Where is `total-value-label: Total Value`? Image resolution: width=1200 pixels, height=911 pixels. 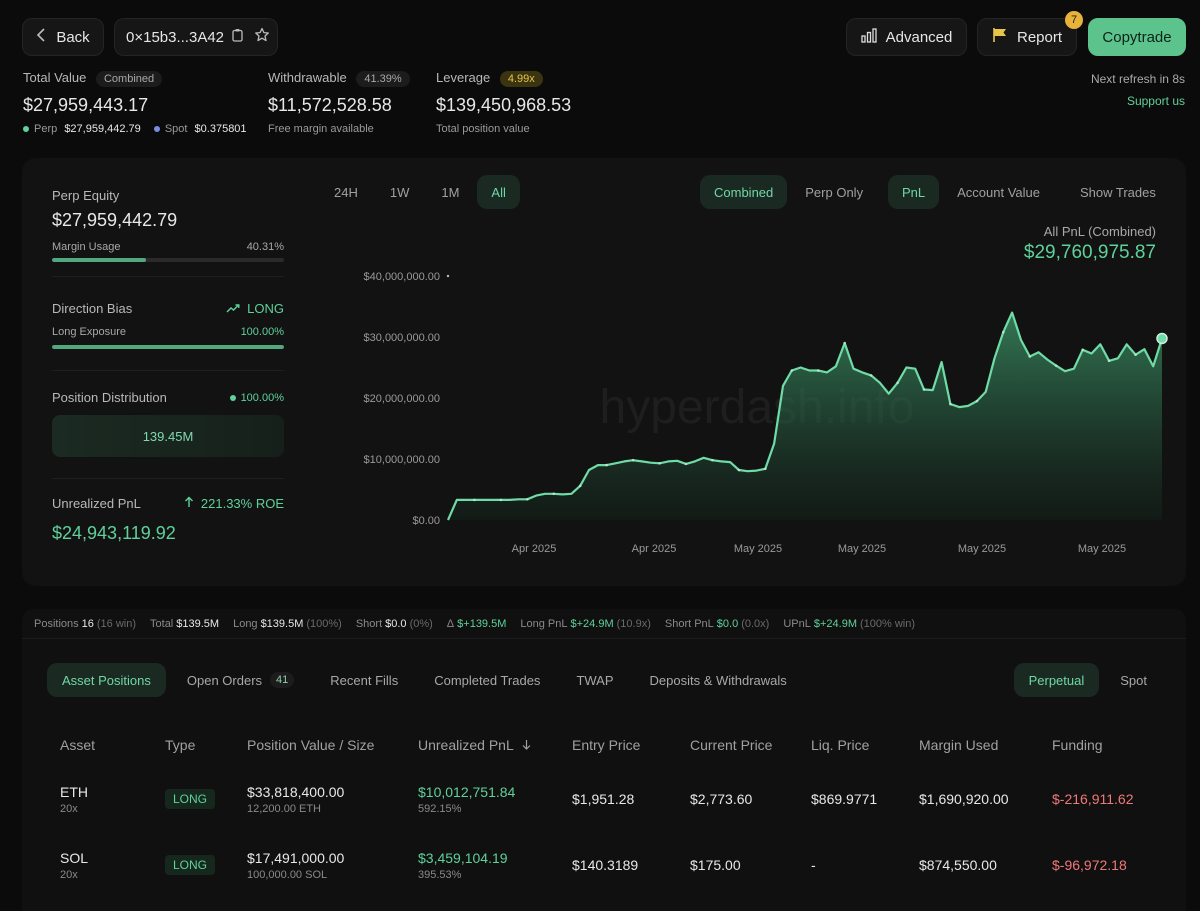 total-value-label: Total Value is located at coordinates (55, 77).